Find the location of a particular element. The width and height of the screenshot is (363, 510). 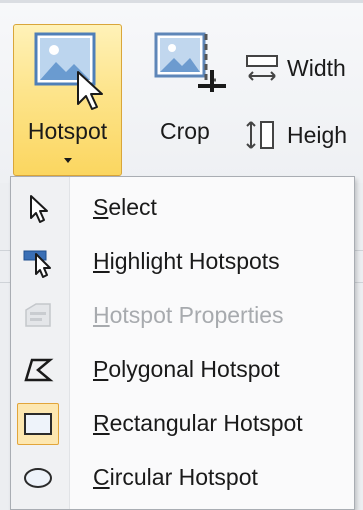

height-label: Heigh is located at coordinates (317, 134).